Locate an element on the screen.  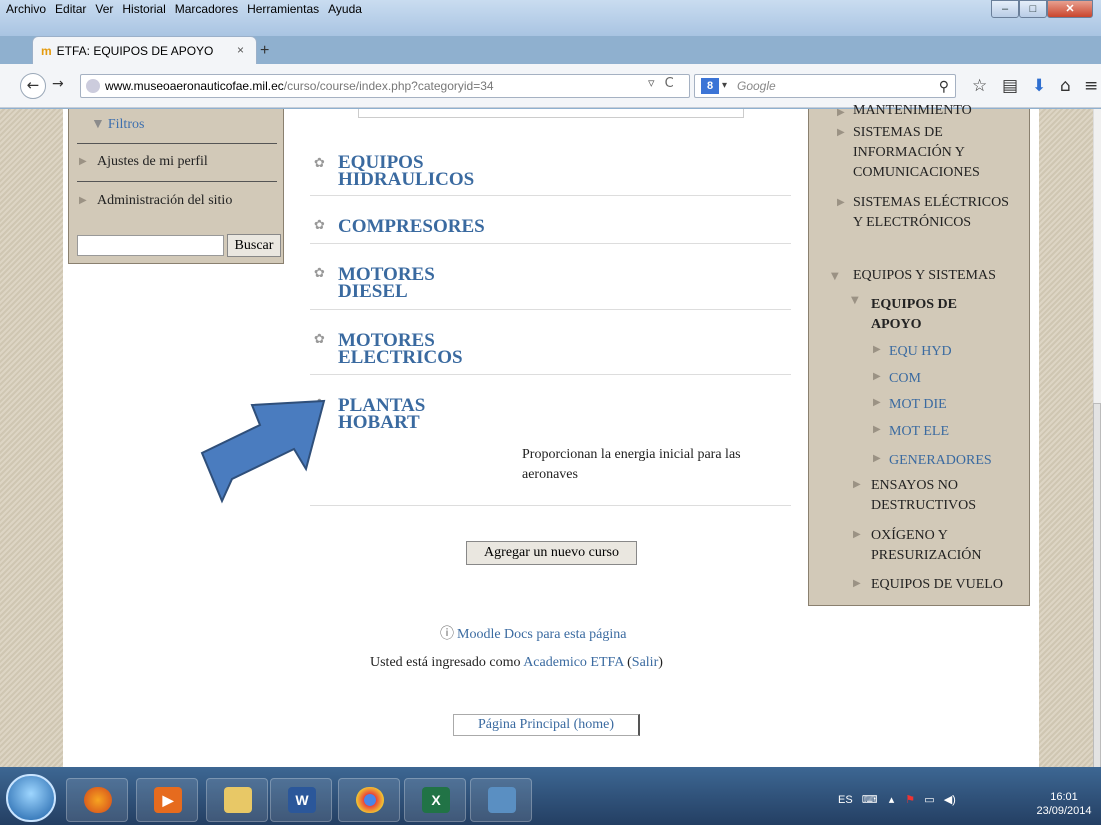
show-hidden-icons-icon: ▴ is located at coordinates (892, 800).